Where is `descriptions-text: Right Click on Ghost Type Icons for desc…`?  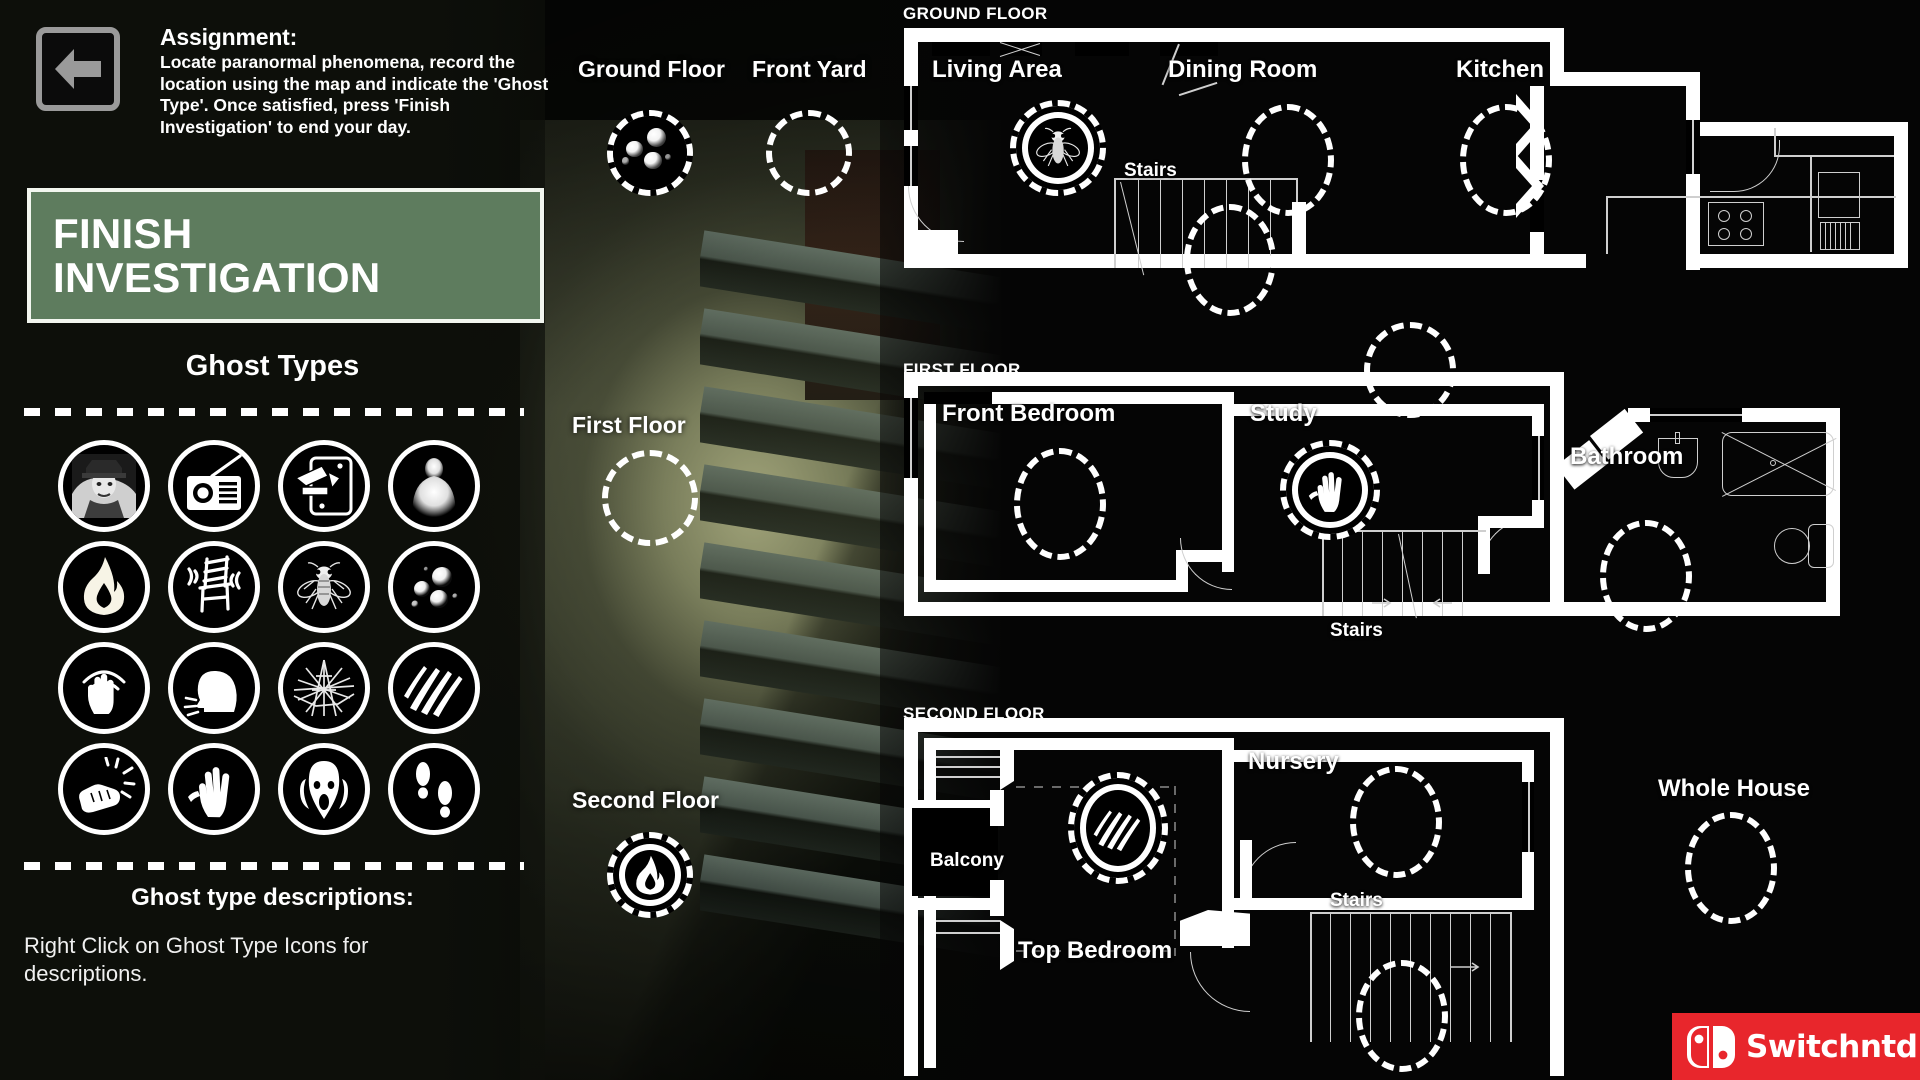 descriptions-text: Right Click on Ghost Type Icons for desc… is located at coordinates (196, 959).